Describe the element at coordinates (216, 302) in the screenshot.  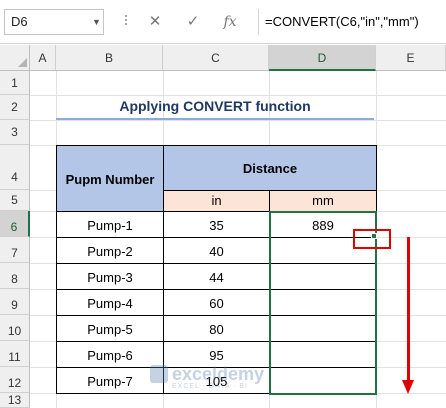
I see `cell-in: 60` at that location.